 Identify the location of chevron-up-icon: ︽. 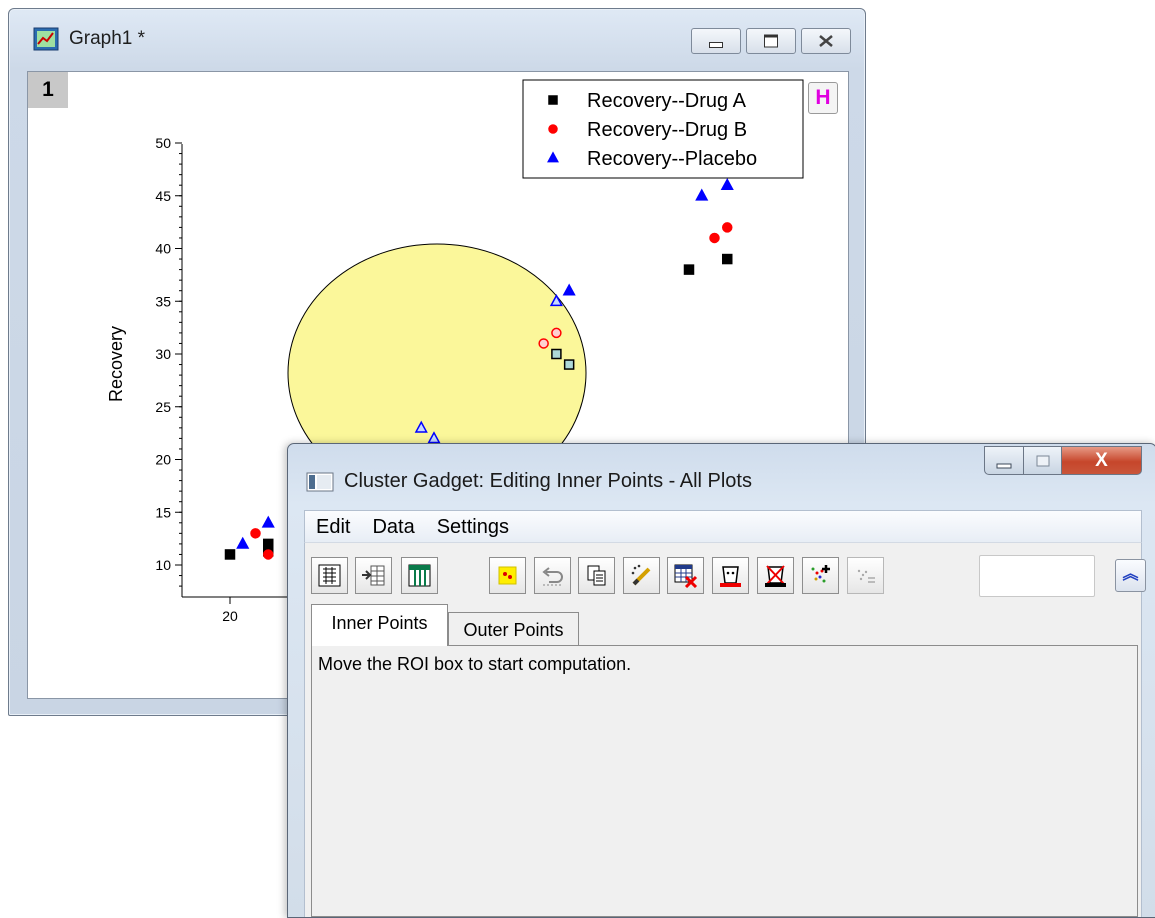
(1130, 574).